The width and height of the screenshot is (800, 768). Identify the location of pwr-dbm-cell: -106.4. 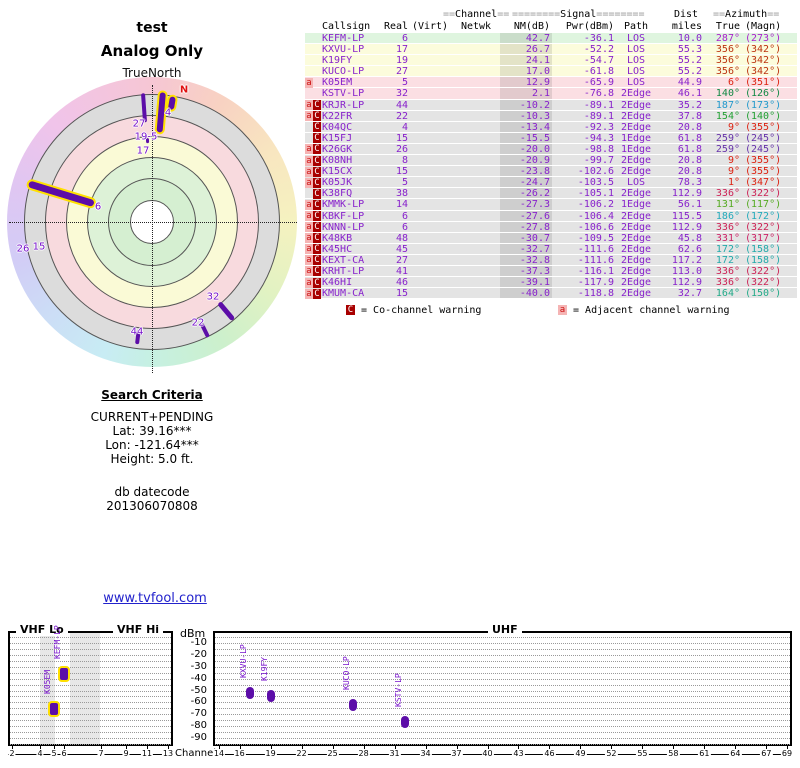
(595, 216).